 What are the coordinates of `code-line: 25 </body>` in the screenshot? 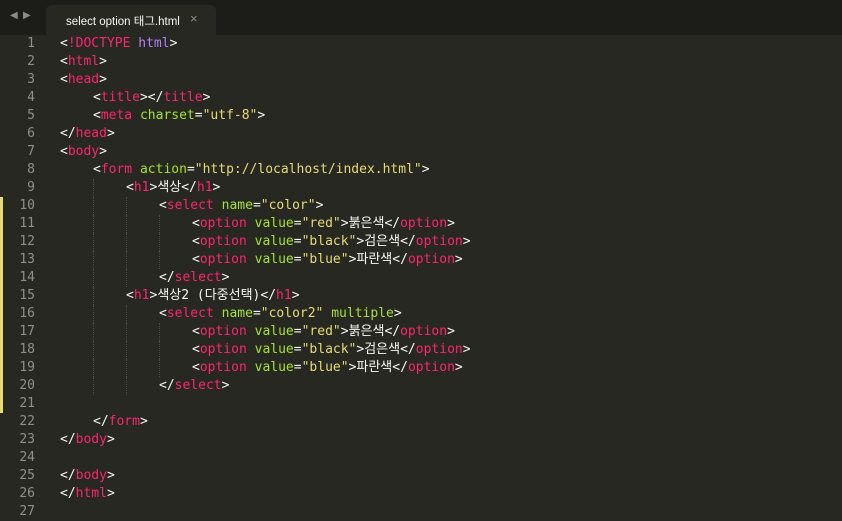 It's located at (421, 476).